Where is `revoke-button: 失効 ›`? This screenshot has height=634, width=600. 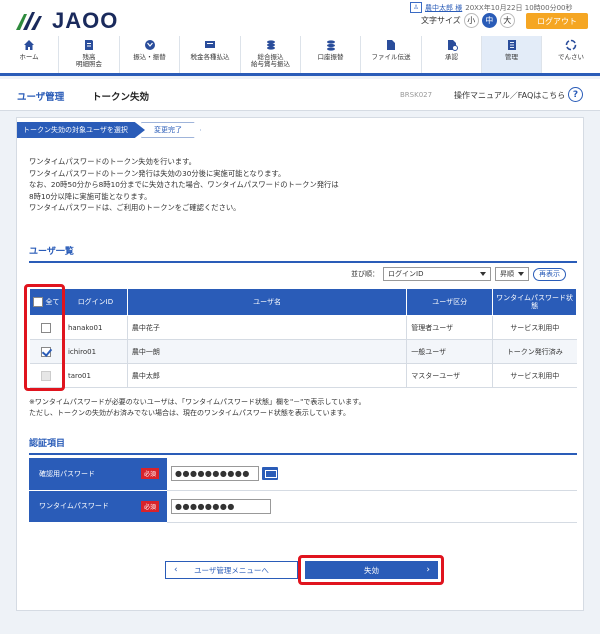
revoke-button: 失効 › is located at coordinates (371, 570).